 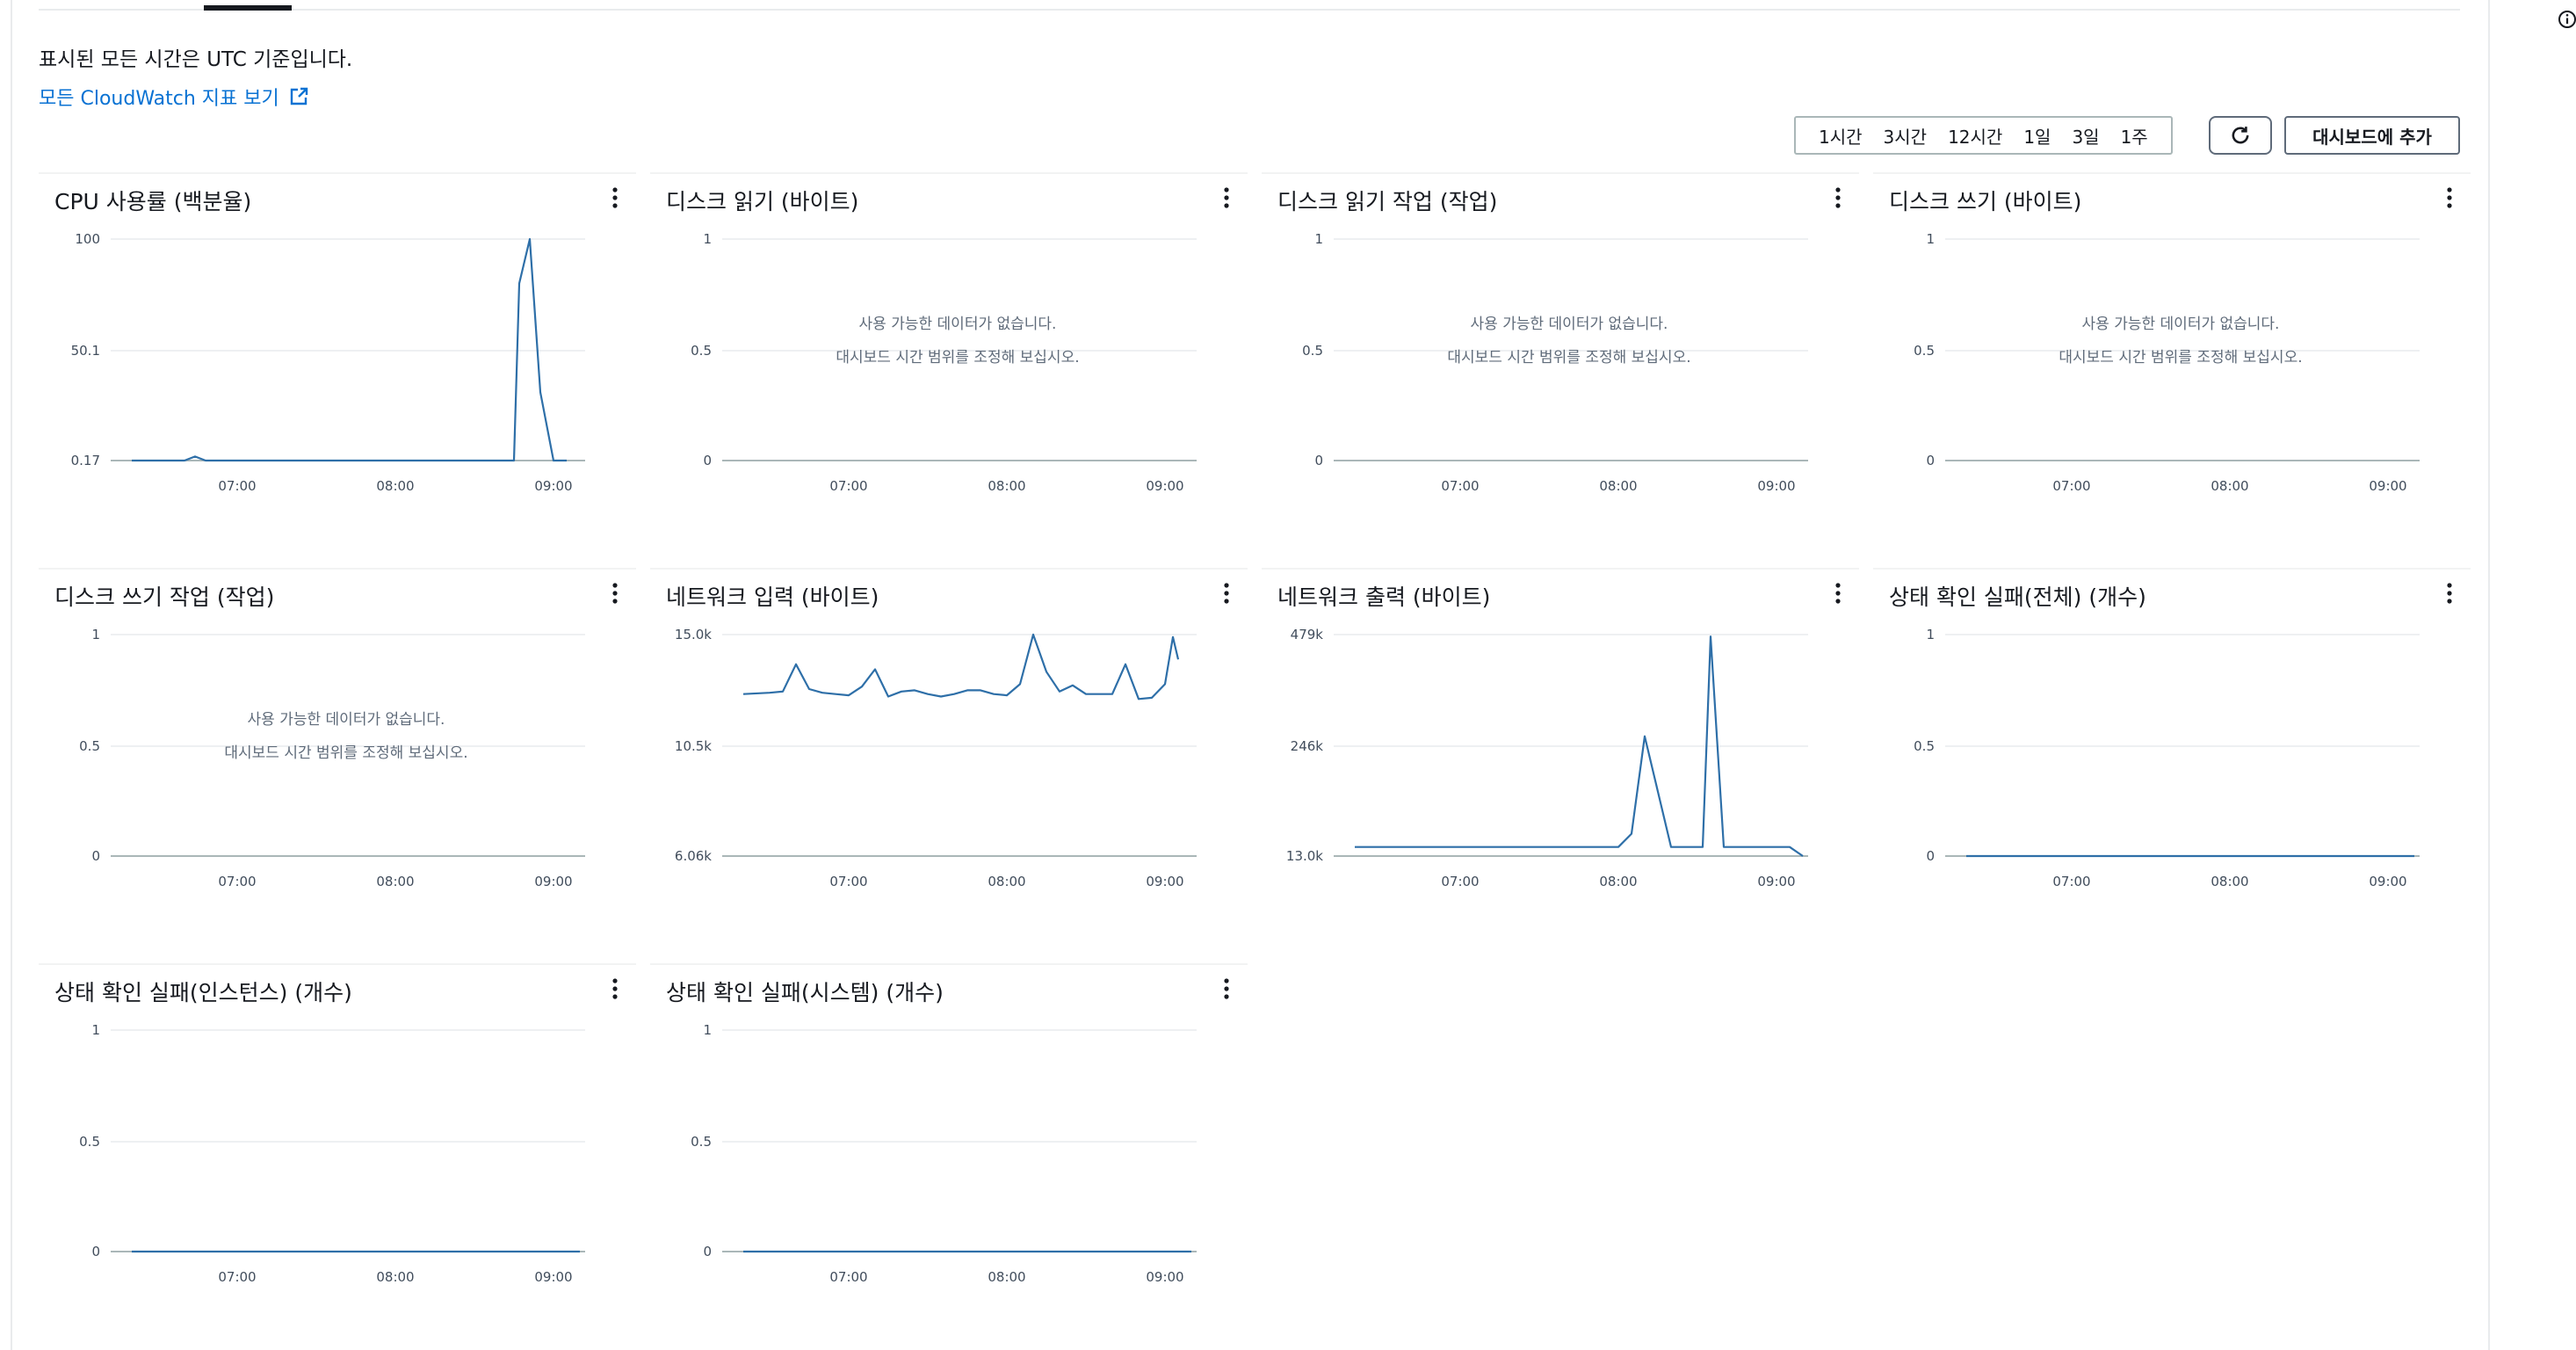 I want to click on view-all-cloudwatch-metrics-link: 모든 CloudWatch 지표 보기, so click(x=174, y=97).